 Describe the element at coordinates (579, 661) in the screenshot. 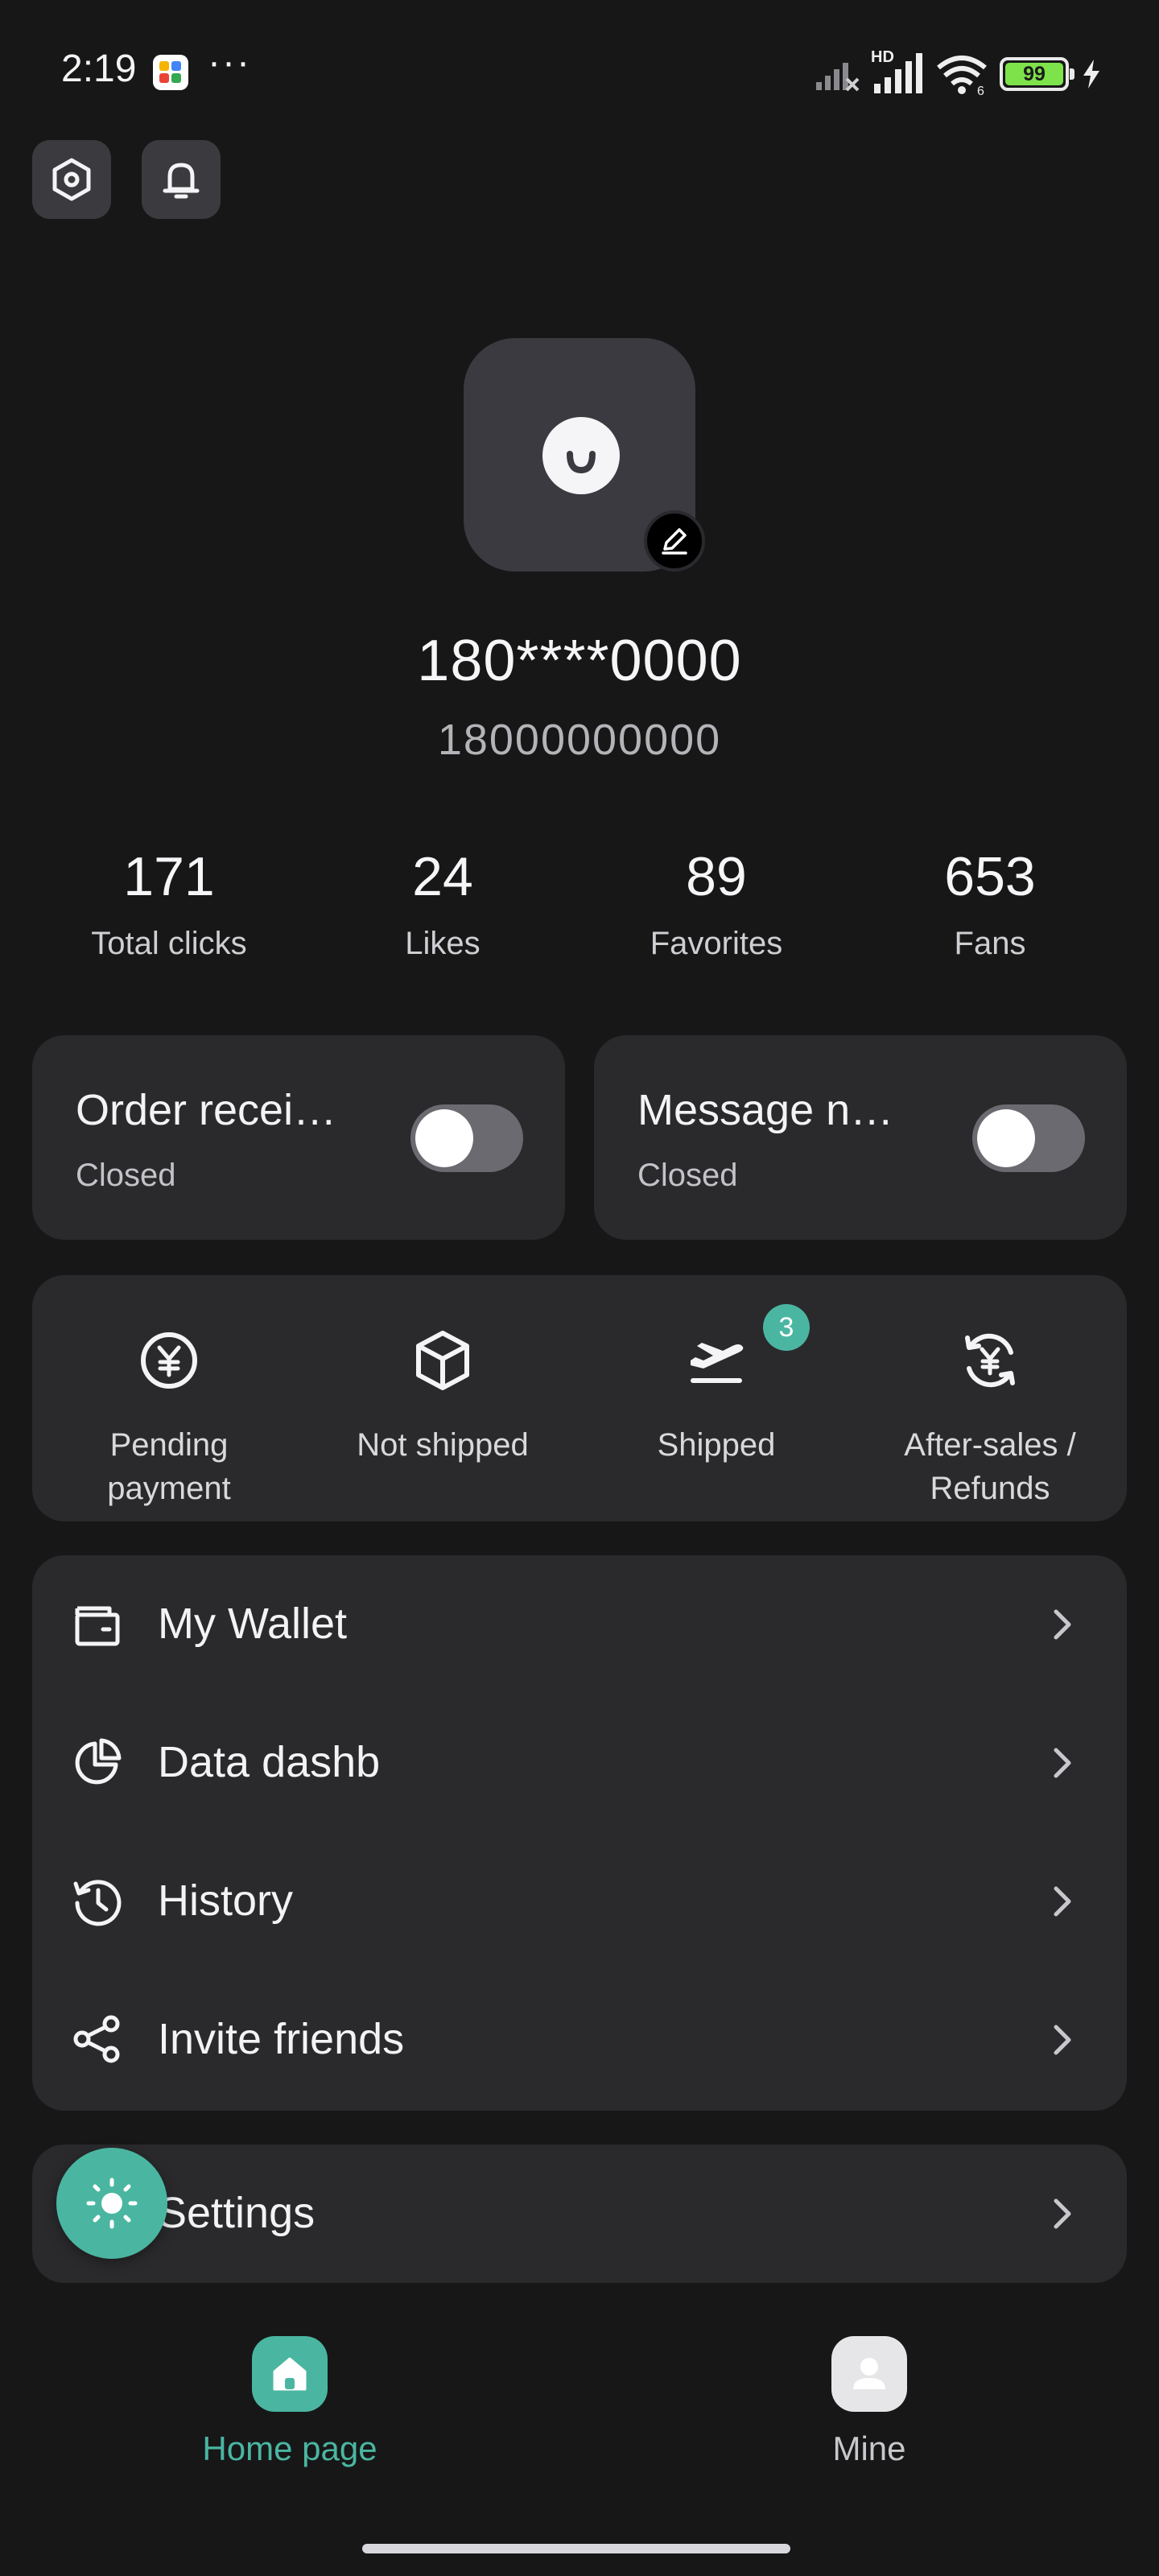

I see `profile-name: 180****0000` at that location.